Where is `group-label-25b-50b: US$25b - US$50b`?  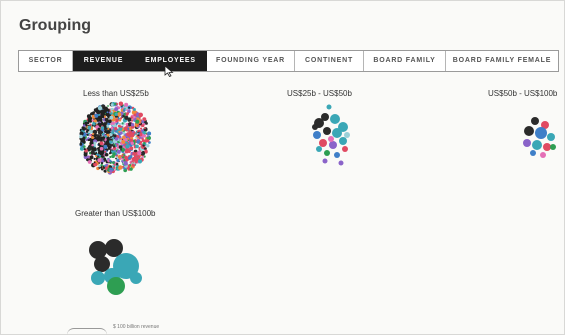 group-label-25b-50b: US$25b - US$50b is located at coordinates (319, 93).